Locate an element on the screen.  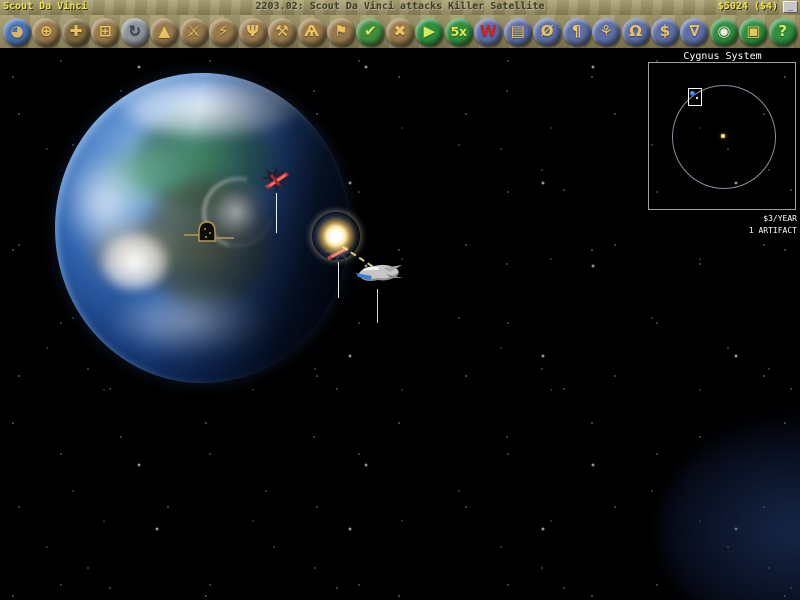
minimap-title: Cygnus System is located at coordinates (722, 56).